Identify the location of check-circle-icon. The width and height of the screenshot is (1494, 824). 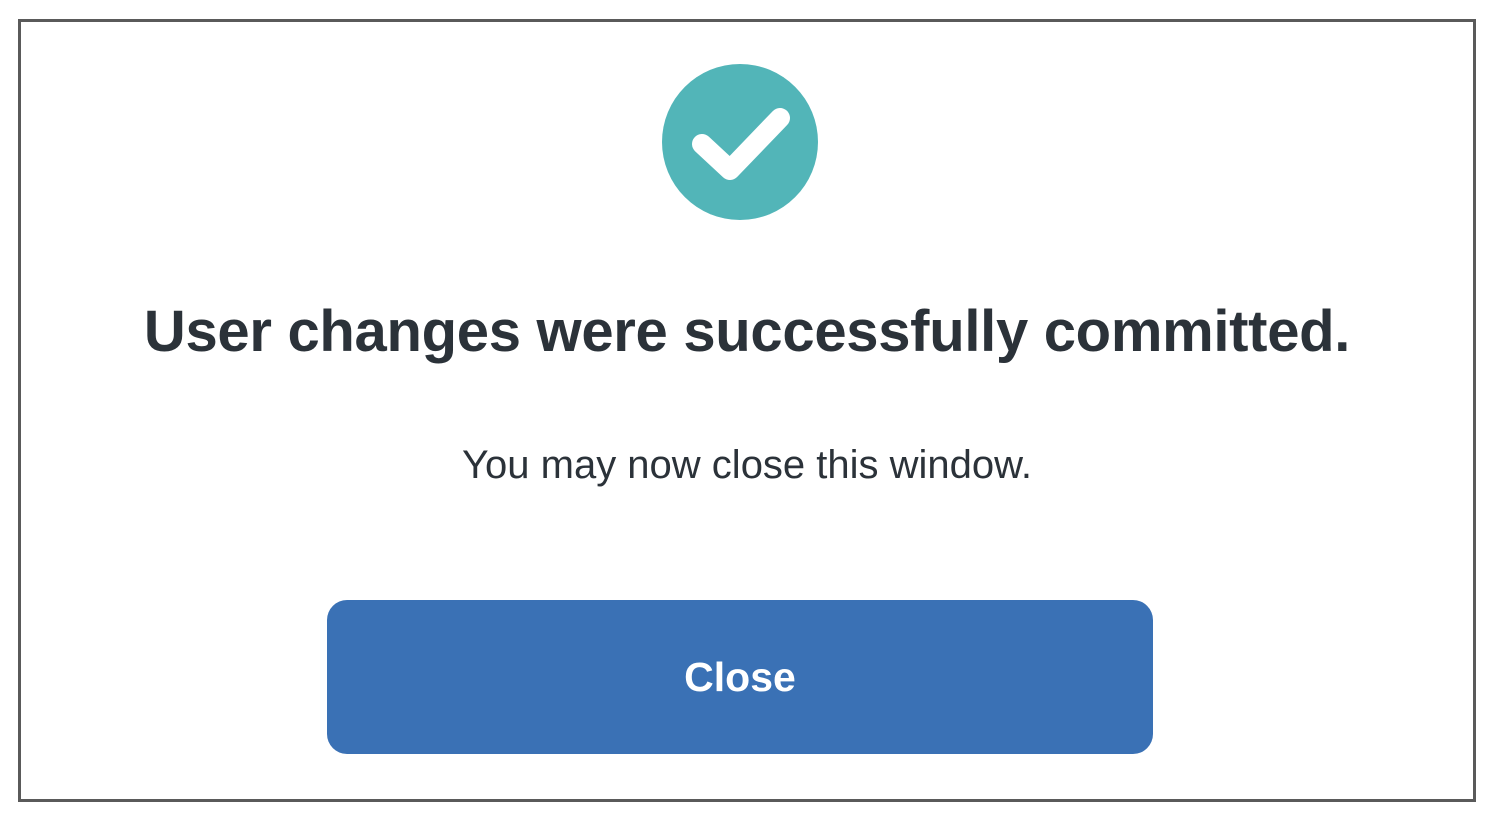
(740, 142).